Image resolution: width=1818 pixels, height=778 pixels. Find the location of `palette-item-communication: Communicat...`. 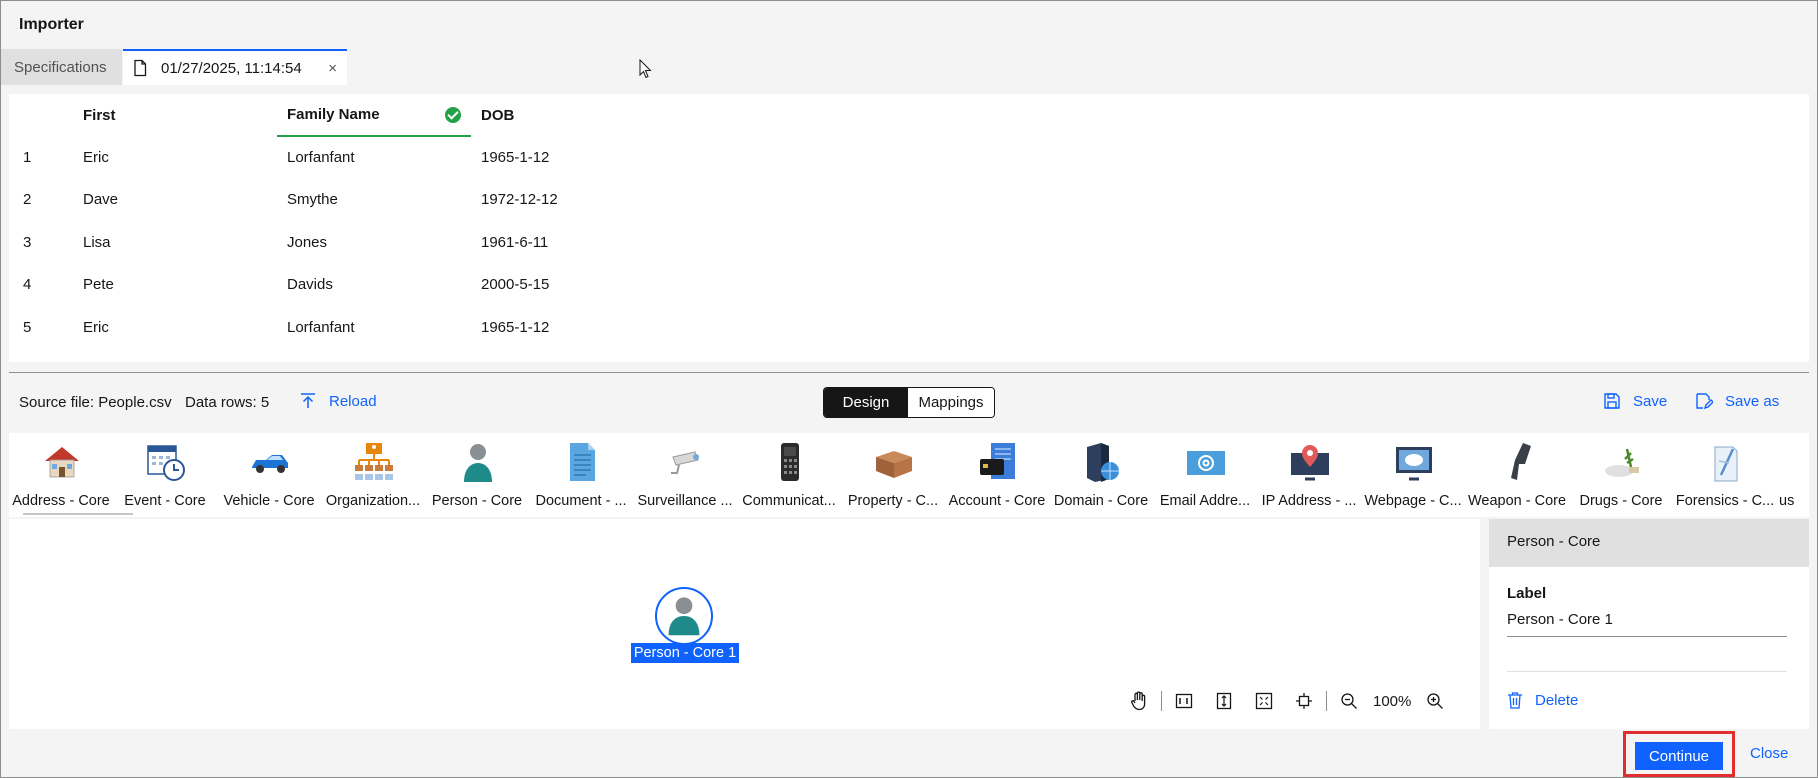

palette-item-communication: Communicat... is located at coordinates (789, 475).